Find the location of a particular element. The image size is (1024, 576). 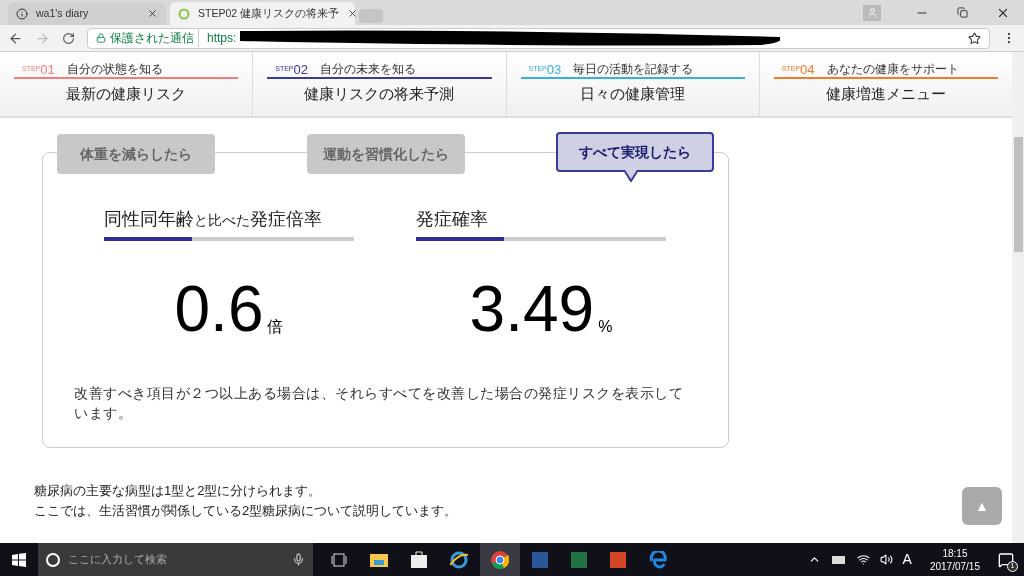

ime-indicator: A is located at coordinates (907, 559).